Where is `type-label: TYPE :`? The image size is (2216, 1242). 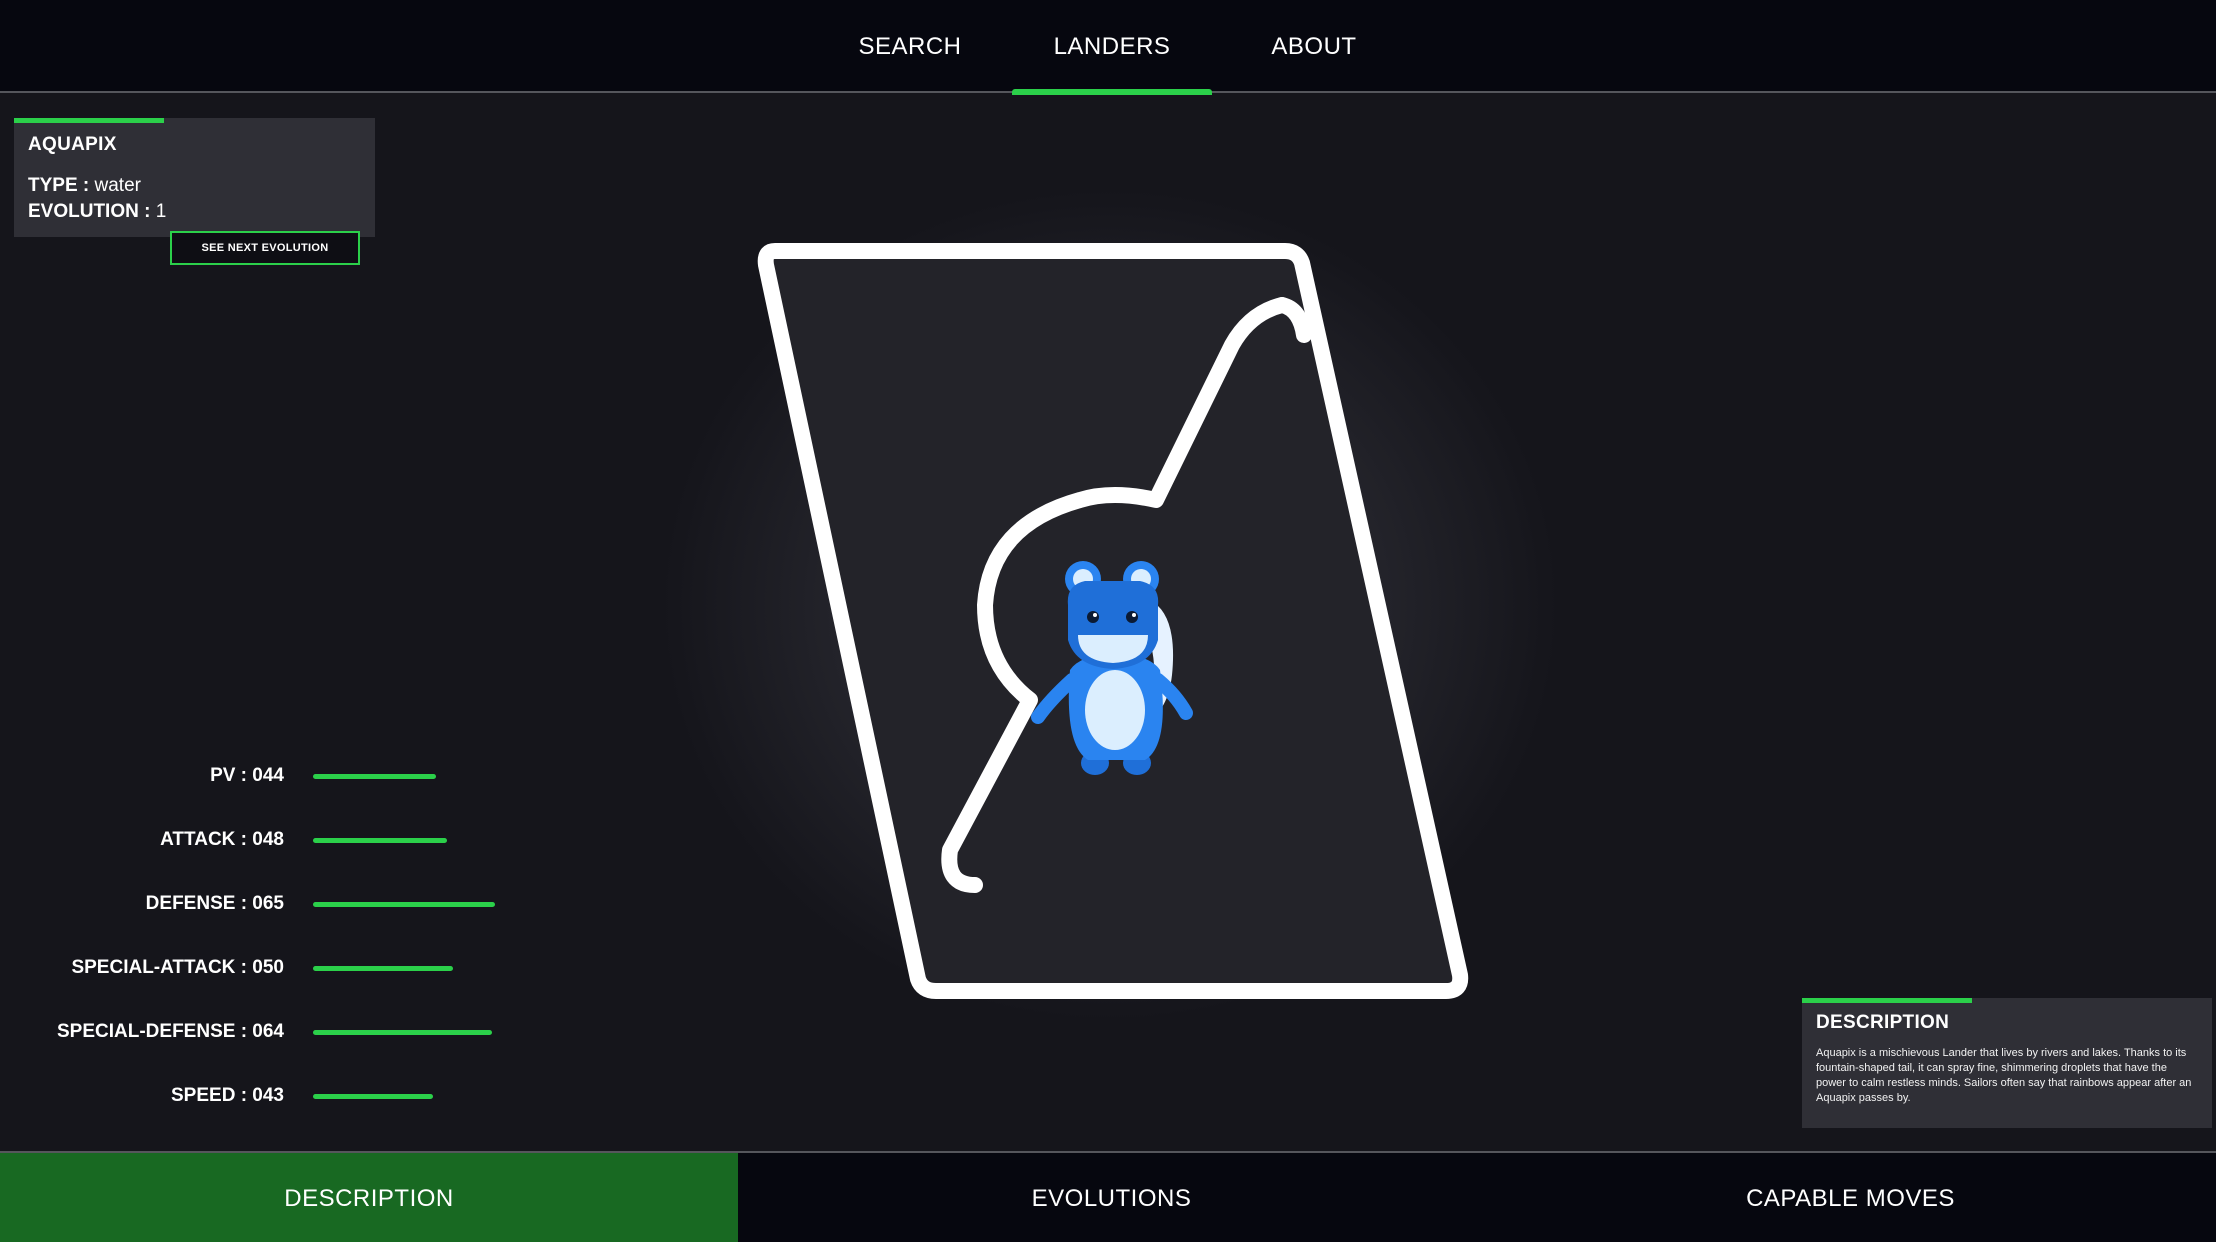
type-label: TYPE : is located at coordinates (59, 185).